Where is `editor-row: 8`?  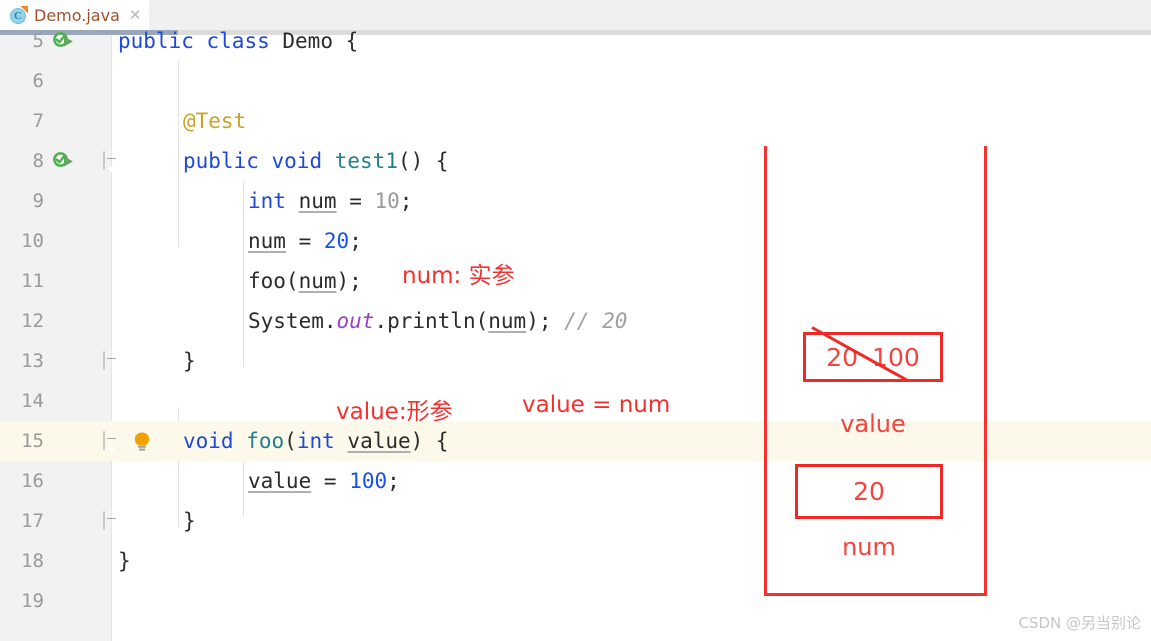
editor-row: 8 is located at coordinates (575, 161).